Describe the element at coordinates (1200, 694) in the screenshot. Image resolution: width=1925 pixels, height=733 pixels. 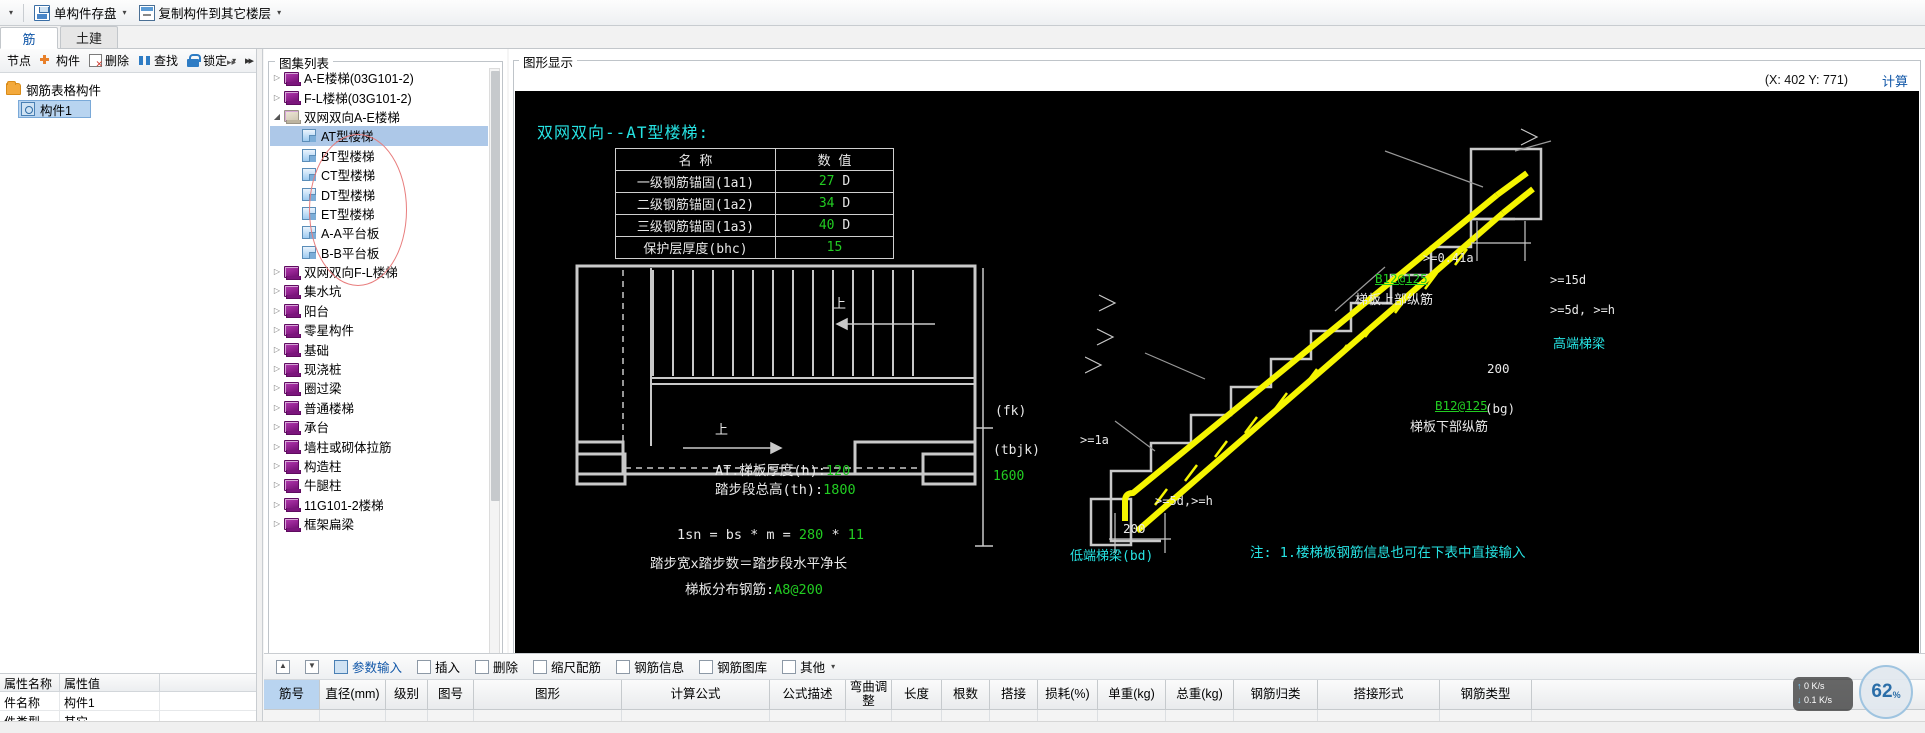
I see `grid-header-13: 总重(kg)` at that location.